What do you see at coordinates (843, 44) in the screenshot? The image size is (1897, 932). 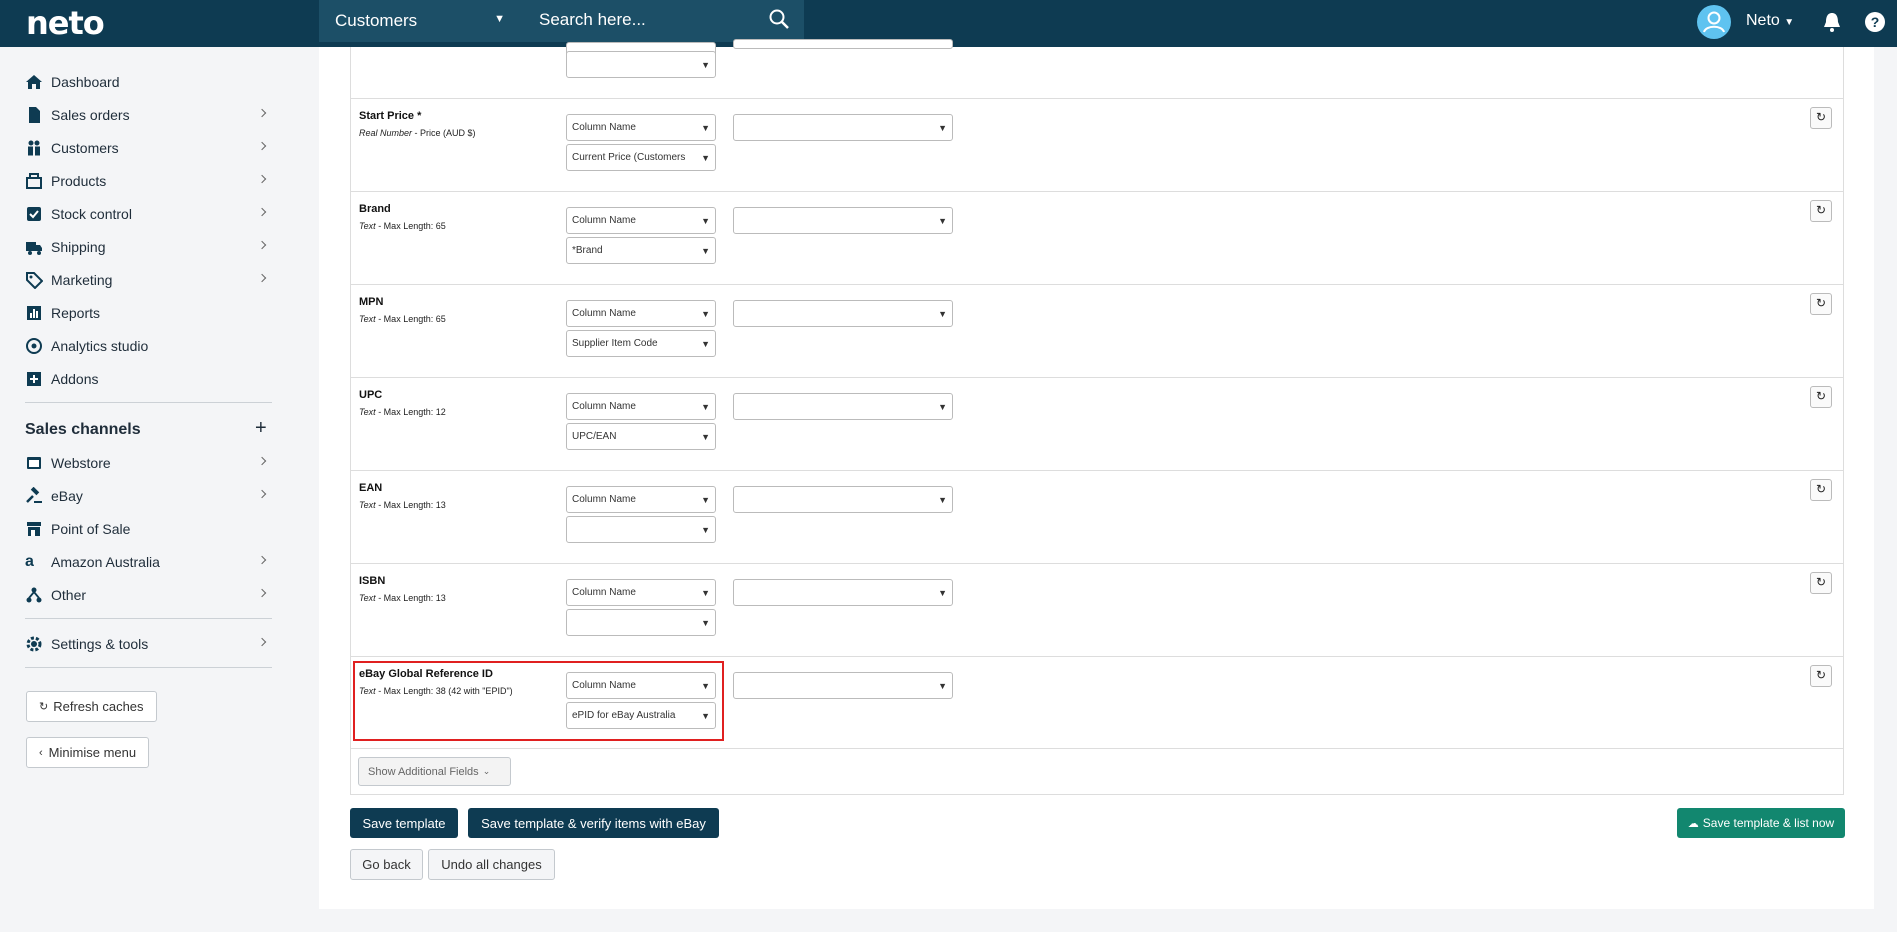 I see `value-select` at bounding box center [843, 44].